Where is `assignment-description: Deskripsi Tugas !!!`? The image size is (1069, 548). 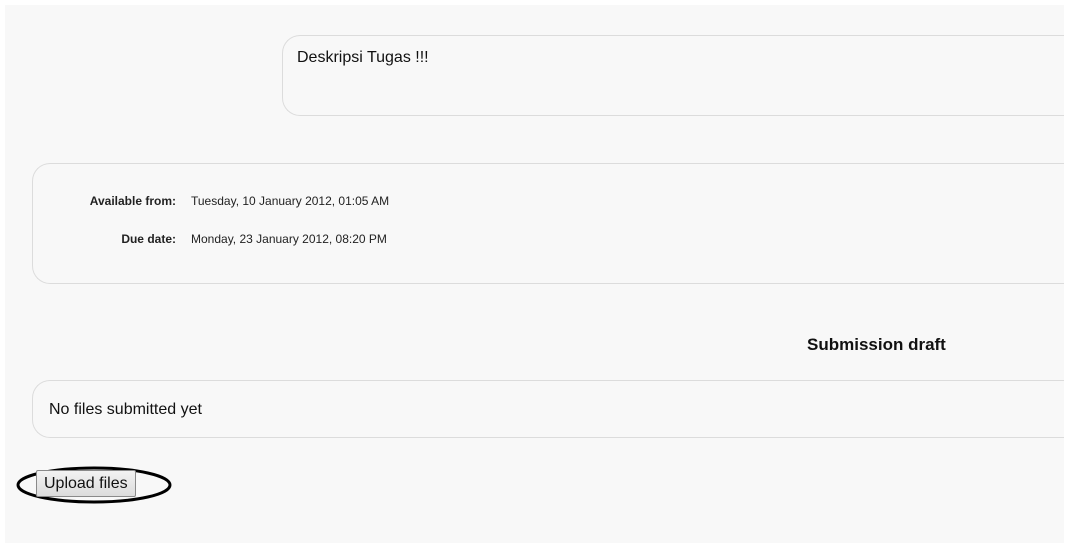 assignment-description: Deskripsi Tugas !!! is located at coordinates (363, 57).